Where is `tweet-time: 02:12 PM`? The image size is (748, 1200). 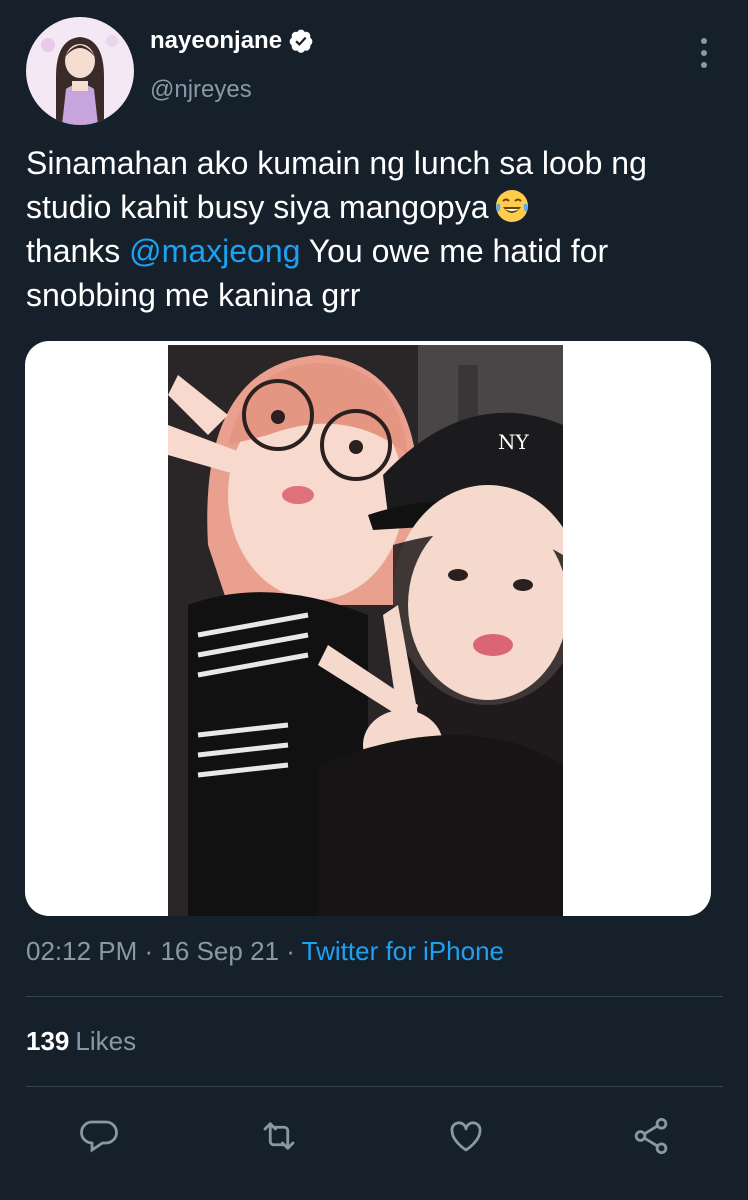
tweet-time: 02:12 PM is located at coordinates (82, 951).